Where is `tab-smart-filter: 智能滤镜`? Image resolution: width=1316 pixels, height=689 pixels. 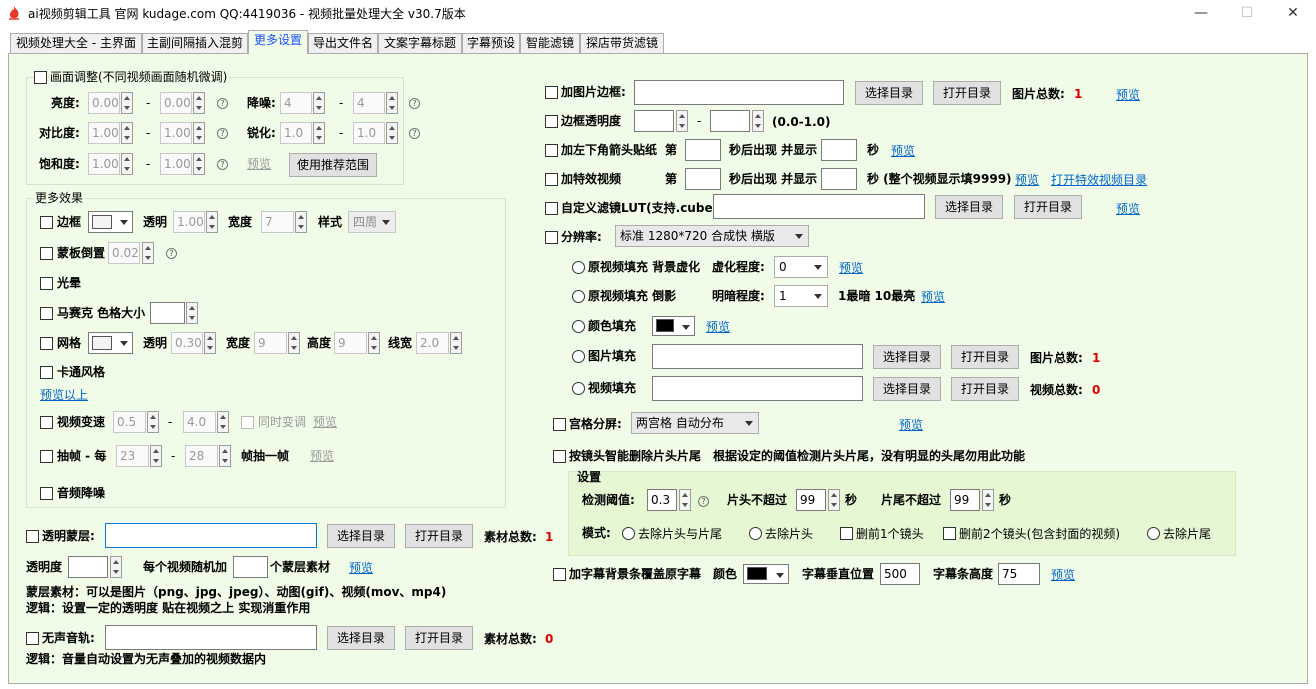 tab-smart-filter: 智能滤镜 is located at coordinates (550, 43).